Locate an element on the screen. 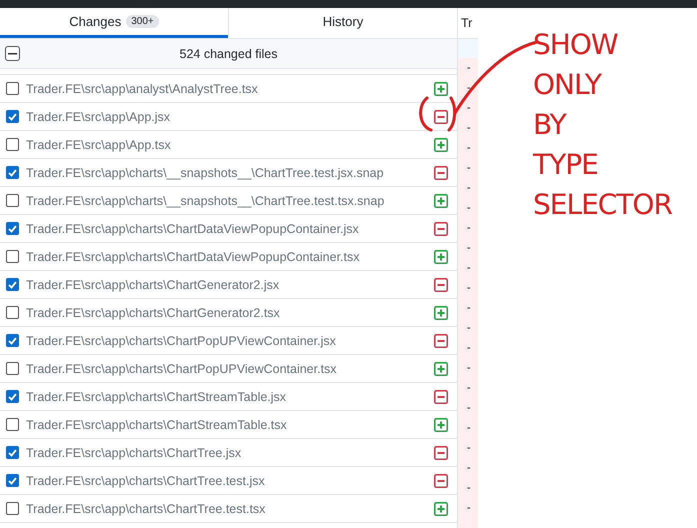 The width and height of the screenshot is (697, 528). file-row: Trader.FE\src\app\charts\ChartStreamTable.jsx is located at coordinates (228, 397).